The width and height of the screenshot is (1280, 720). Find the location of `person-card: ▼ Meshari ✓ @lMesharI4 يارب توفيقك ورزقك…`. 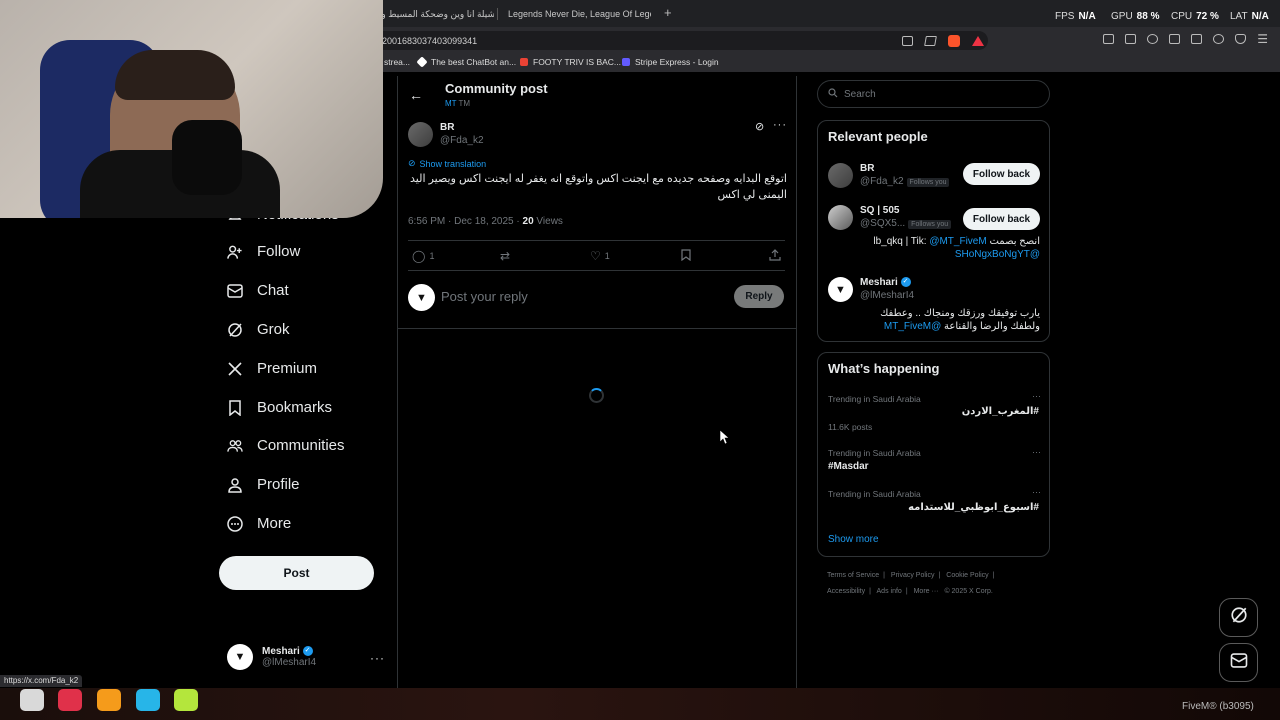

person-card: ▼ Meshari ✓ @lMesharI4 يارب توفيقك ورزقك… is located at coordinates (934, 307).